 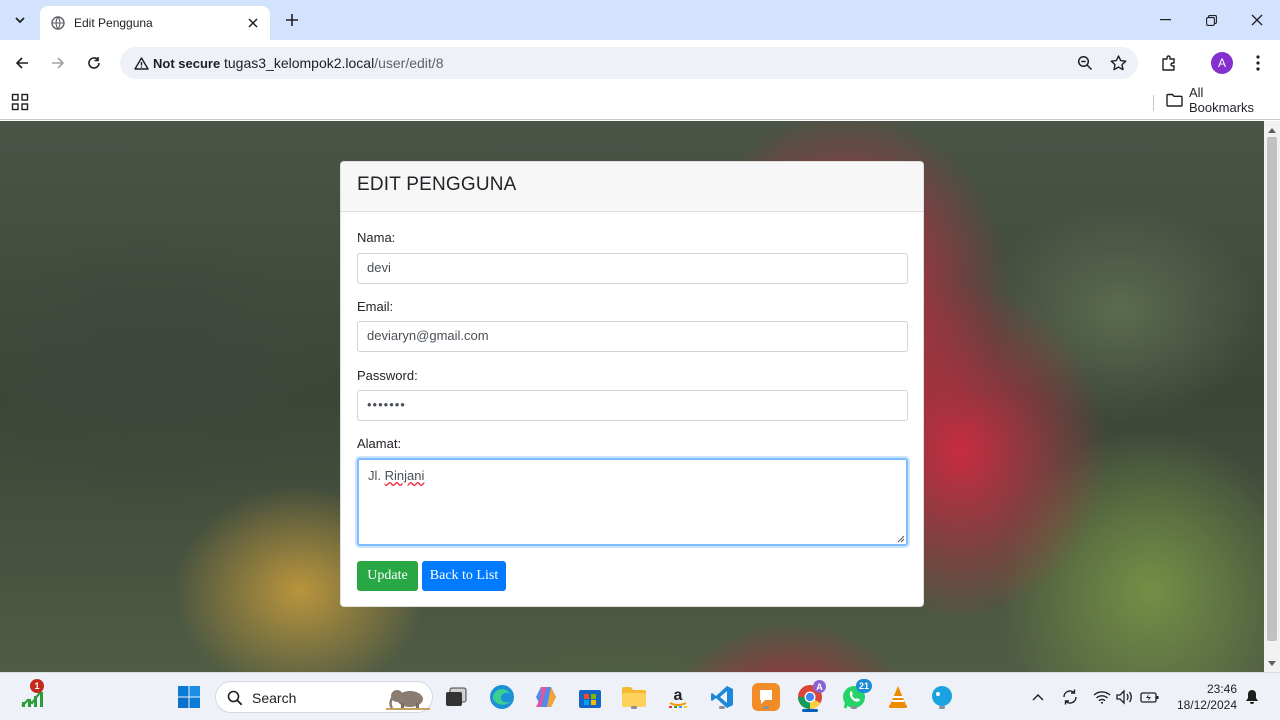 What do you see at coordinates (632, 502) in the screenshot?
I see `alamat-textarea: Jl. Rinjani` at bounding box center [632, 502].